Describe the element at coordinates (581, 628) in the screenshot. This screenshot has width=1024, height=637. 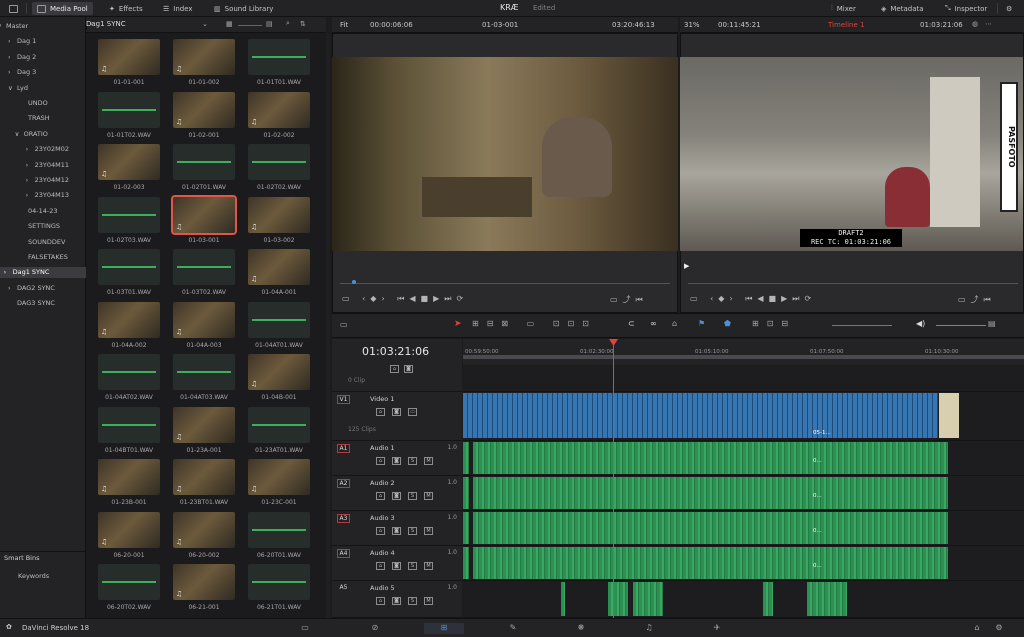
I see `color-page-icon: ❋` at that location.